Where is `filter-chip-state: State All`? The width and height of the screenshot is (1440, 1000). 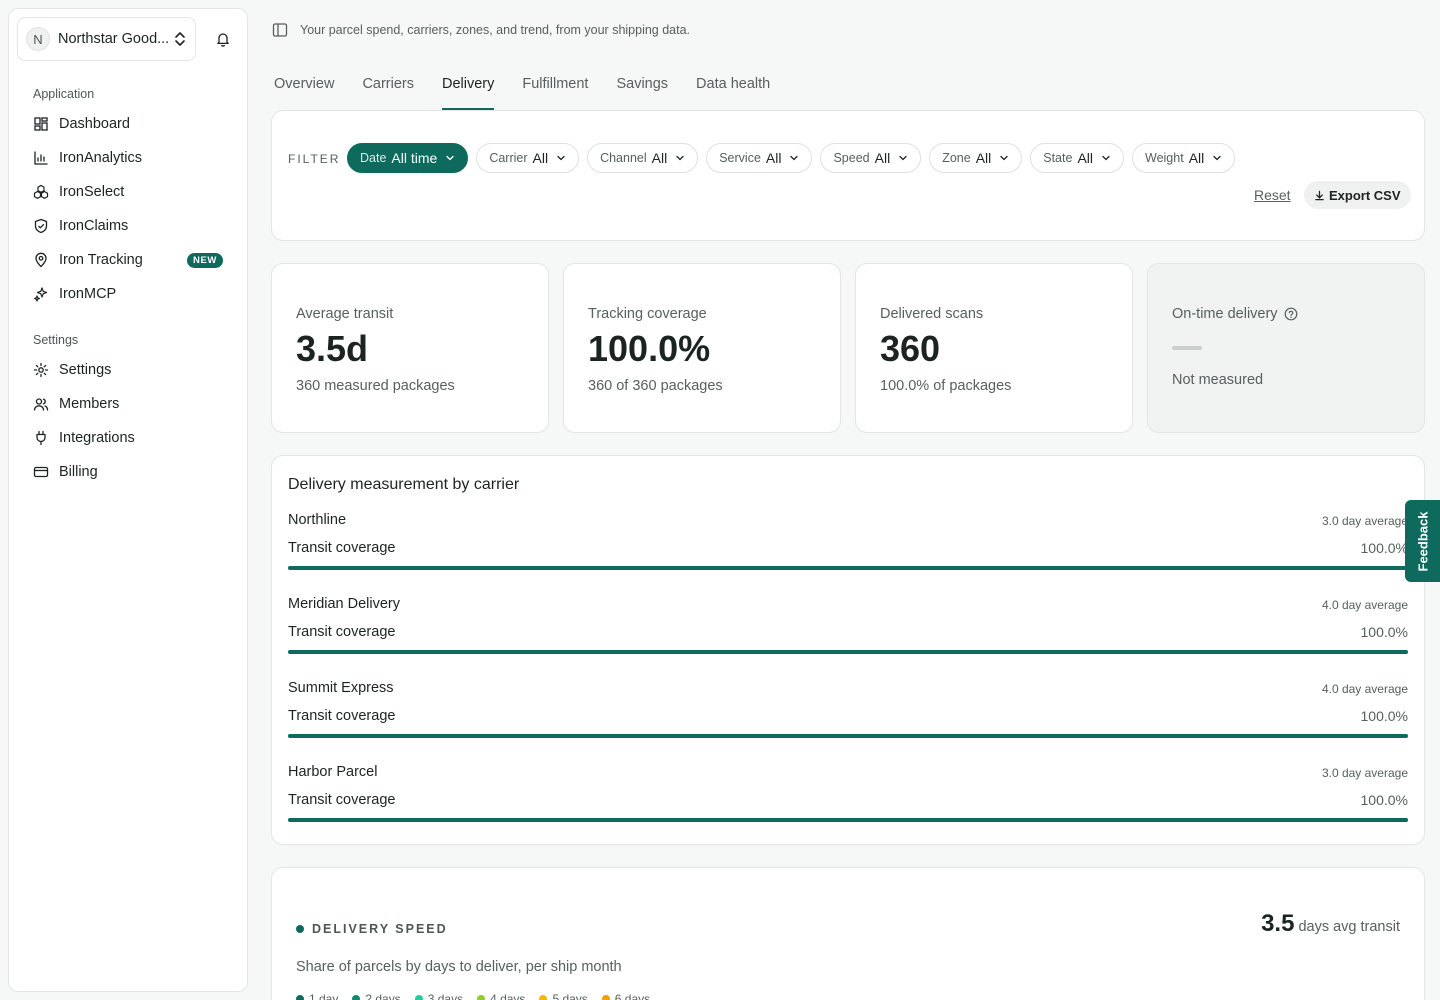
filter-chip-state: State All is located at coordinates (1077, 158).